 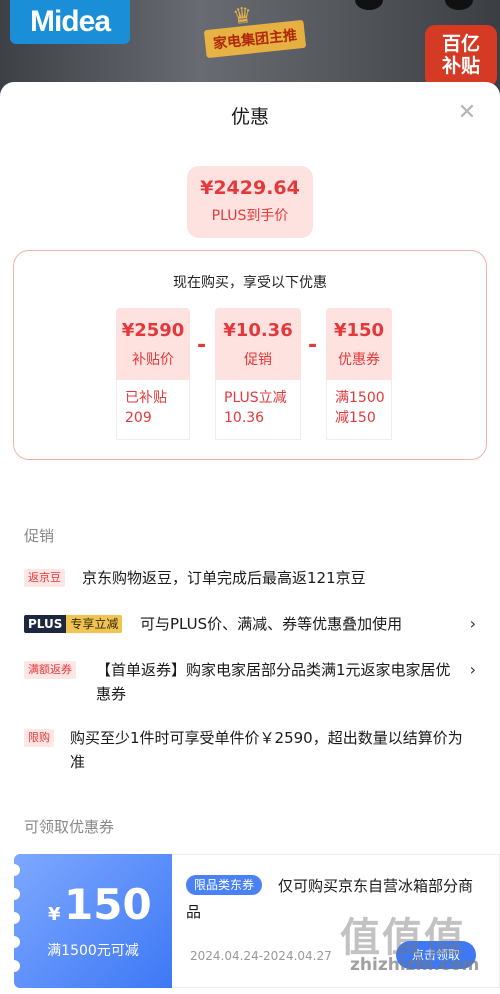 I want to click on promo-item-coupon-return: 满额返券 【首单返券】购家电家居部分品类满1元返家电家居优惠券 ›, so click(x=254, y=682).